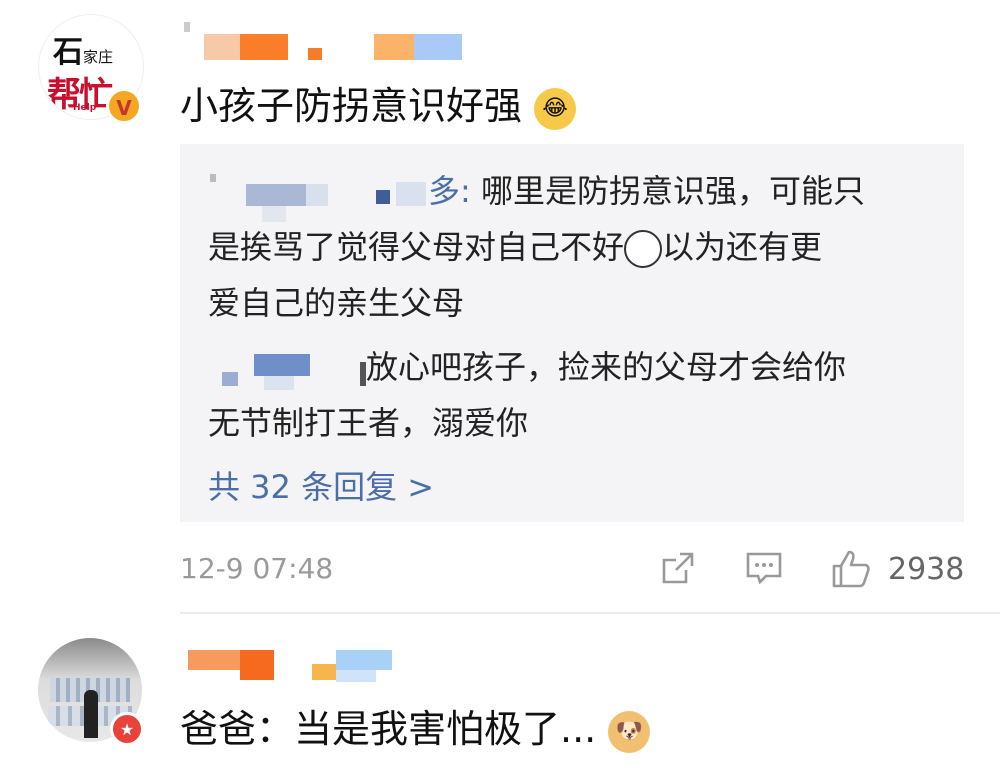  Describe the element at coordinates (336, 303) in the screenshot. I see `reply-text-line: 爱自己的亲生父母` at that location.